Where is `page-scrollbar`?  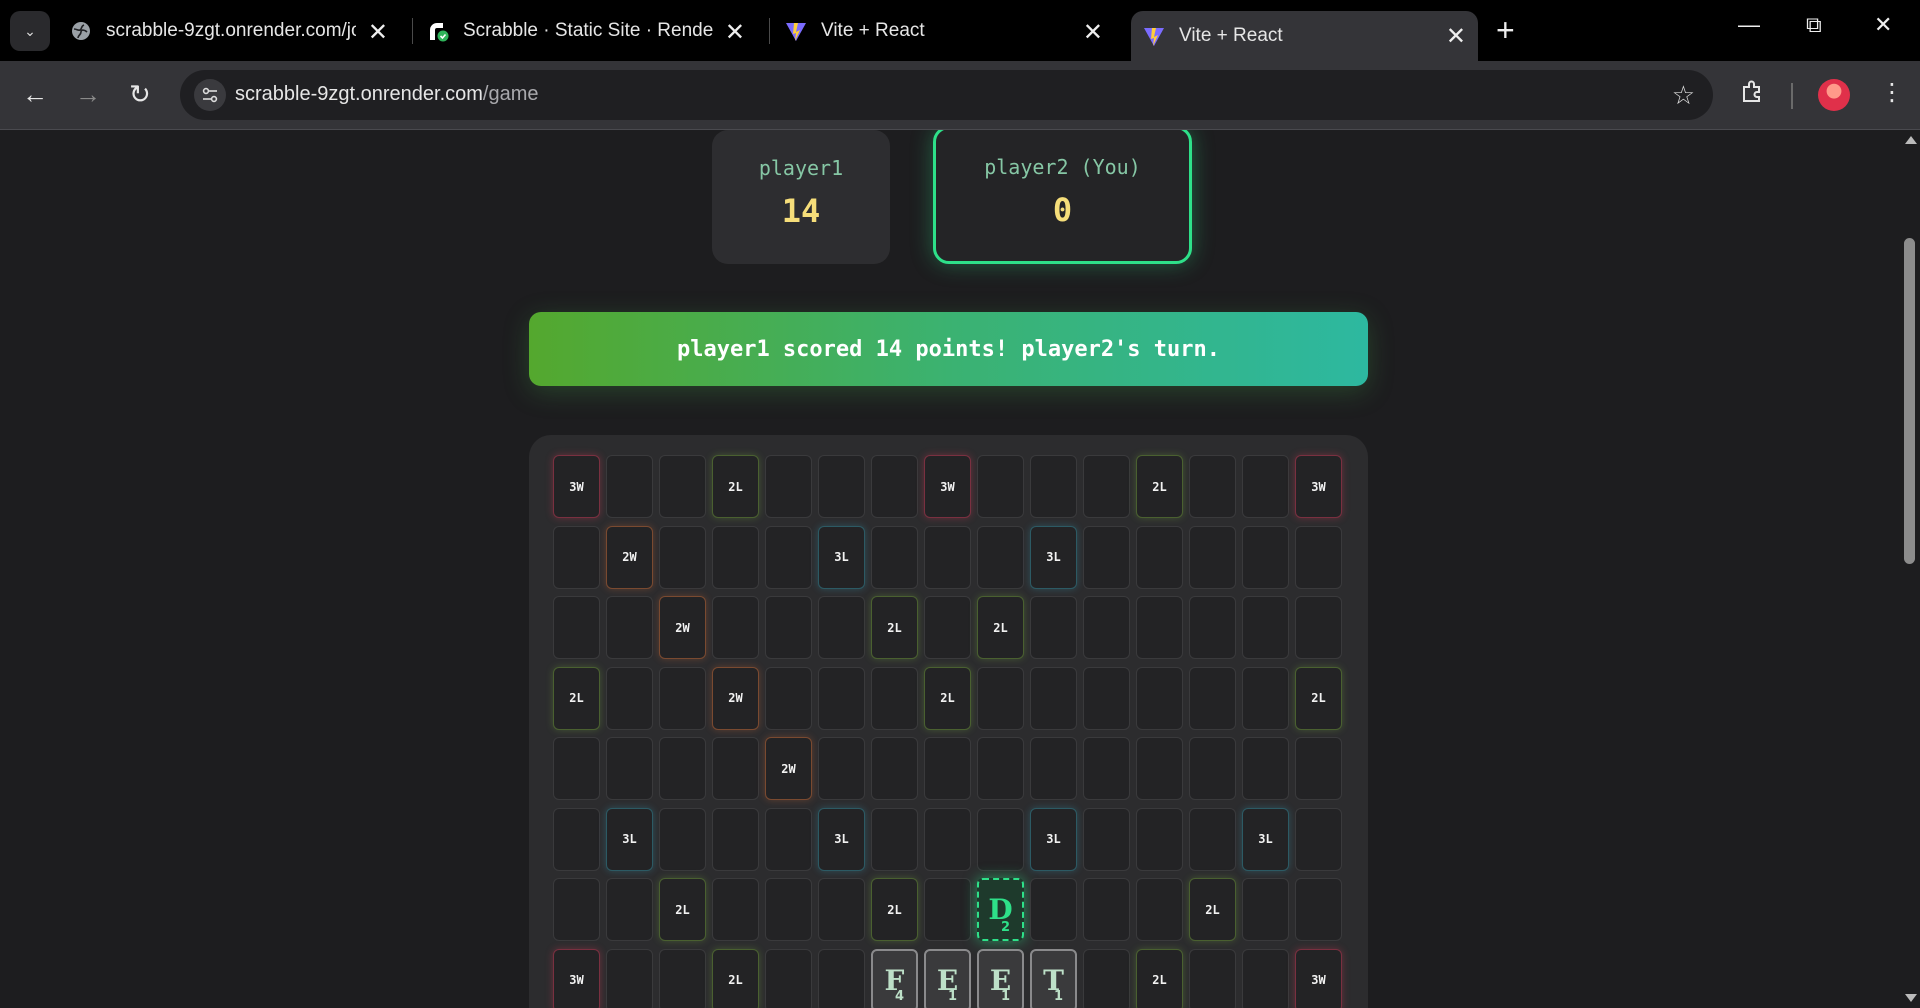 page-scrollbar is located at coordinates (1910, 569).